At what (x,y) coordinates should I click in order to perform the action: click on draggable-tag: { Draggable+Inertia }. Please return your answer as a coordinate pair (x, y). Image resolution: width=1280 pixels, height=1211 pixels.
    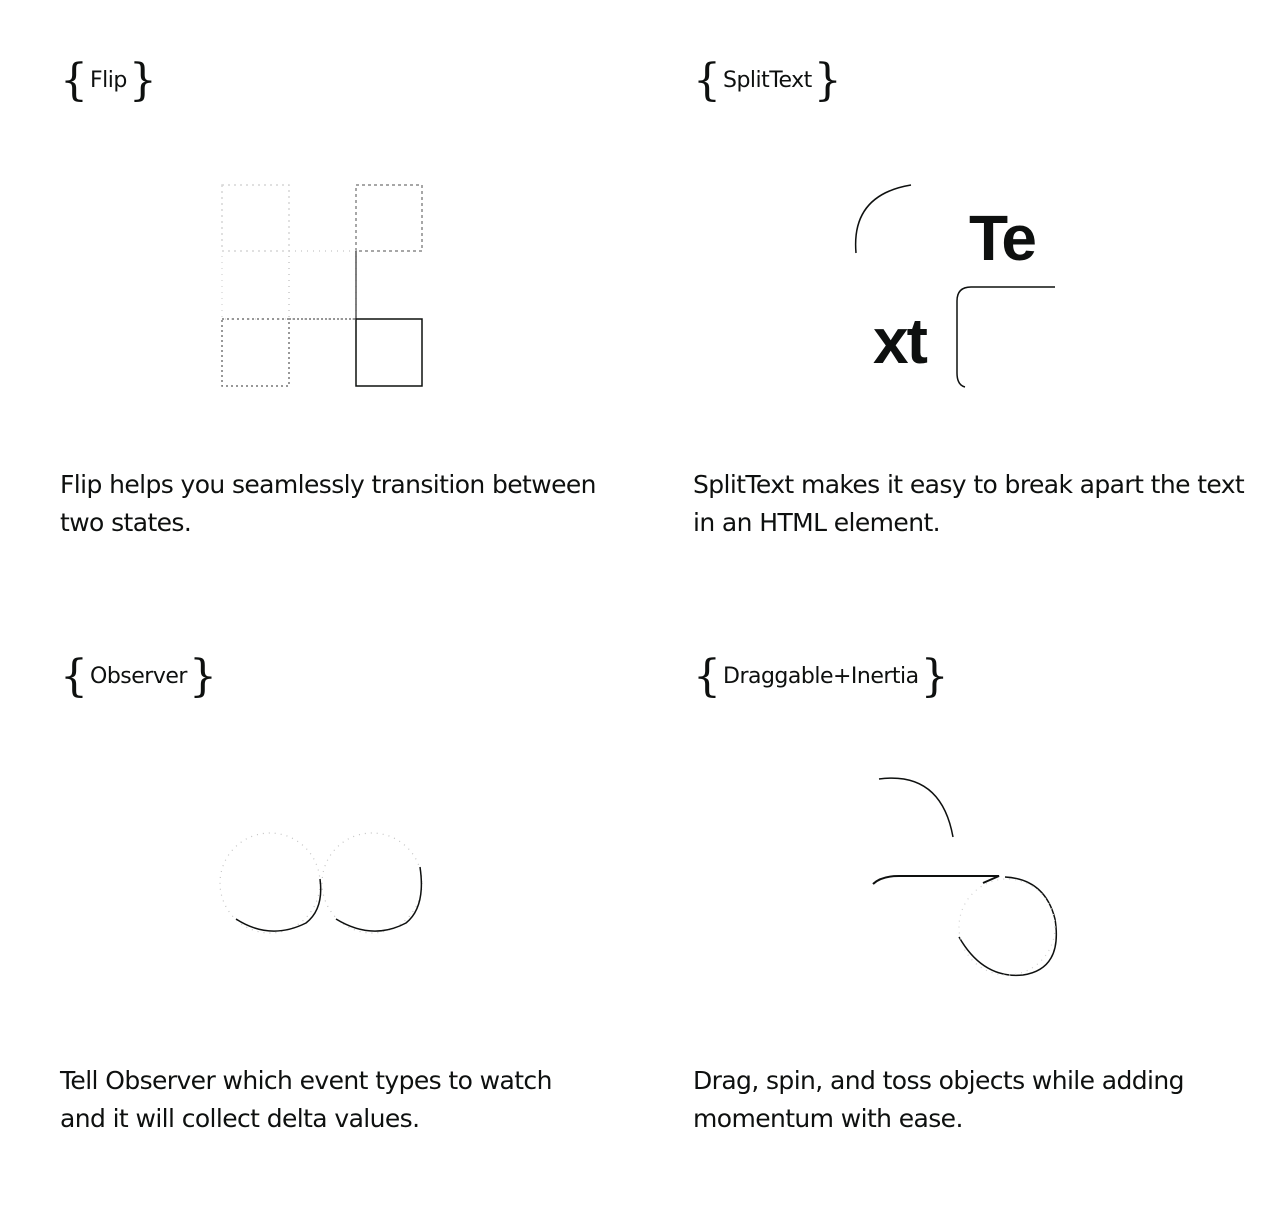
    Looking at the image, I should click on (821, 677).